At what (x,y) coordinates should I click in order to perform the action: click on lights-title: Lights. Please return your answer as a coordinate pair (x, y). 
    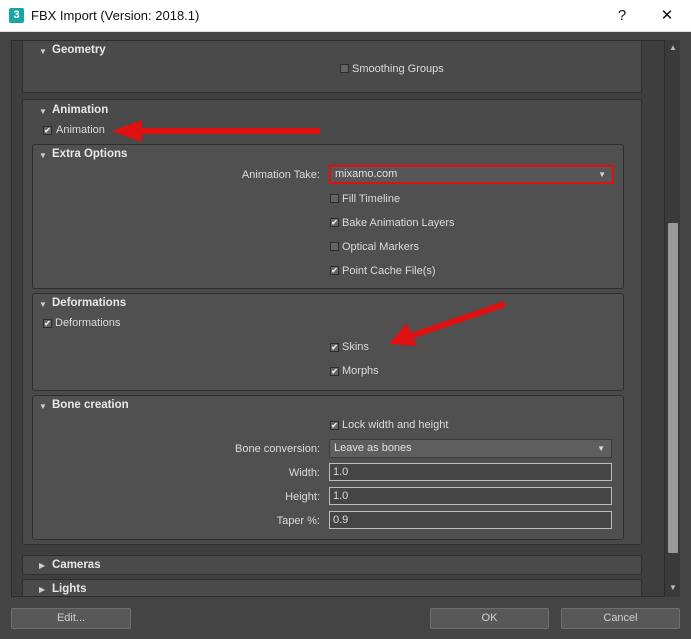
    Looking at the image, I should click on (69, 589).